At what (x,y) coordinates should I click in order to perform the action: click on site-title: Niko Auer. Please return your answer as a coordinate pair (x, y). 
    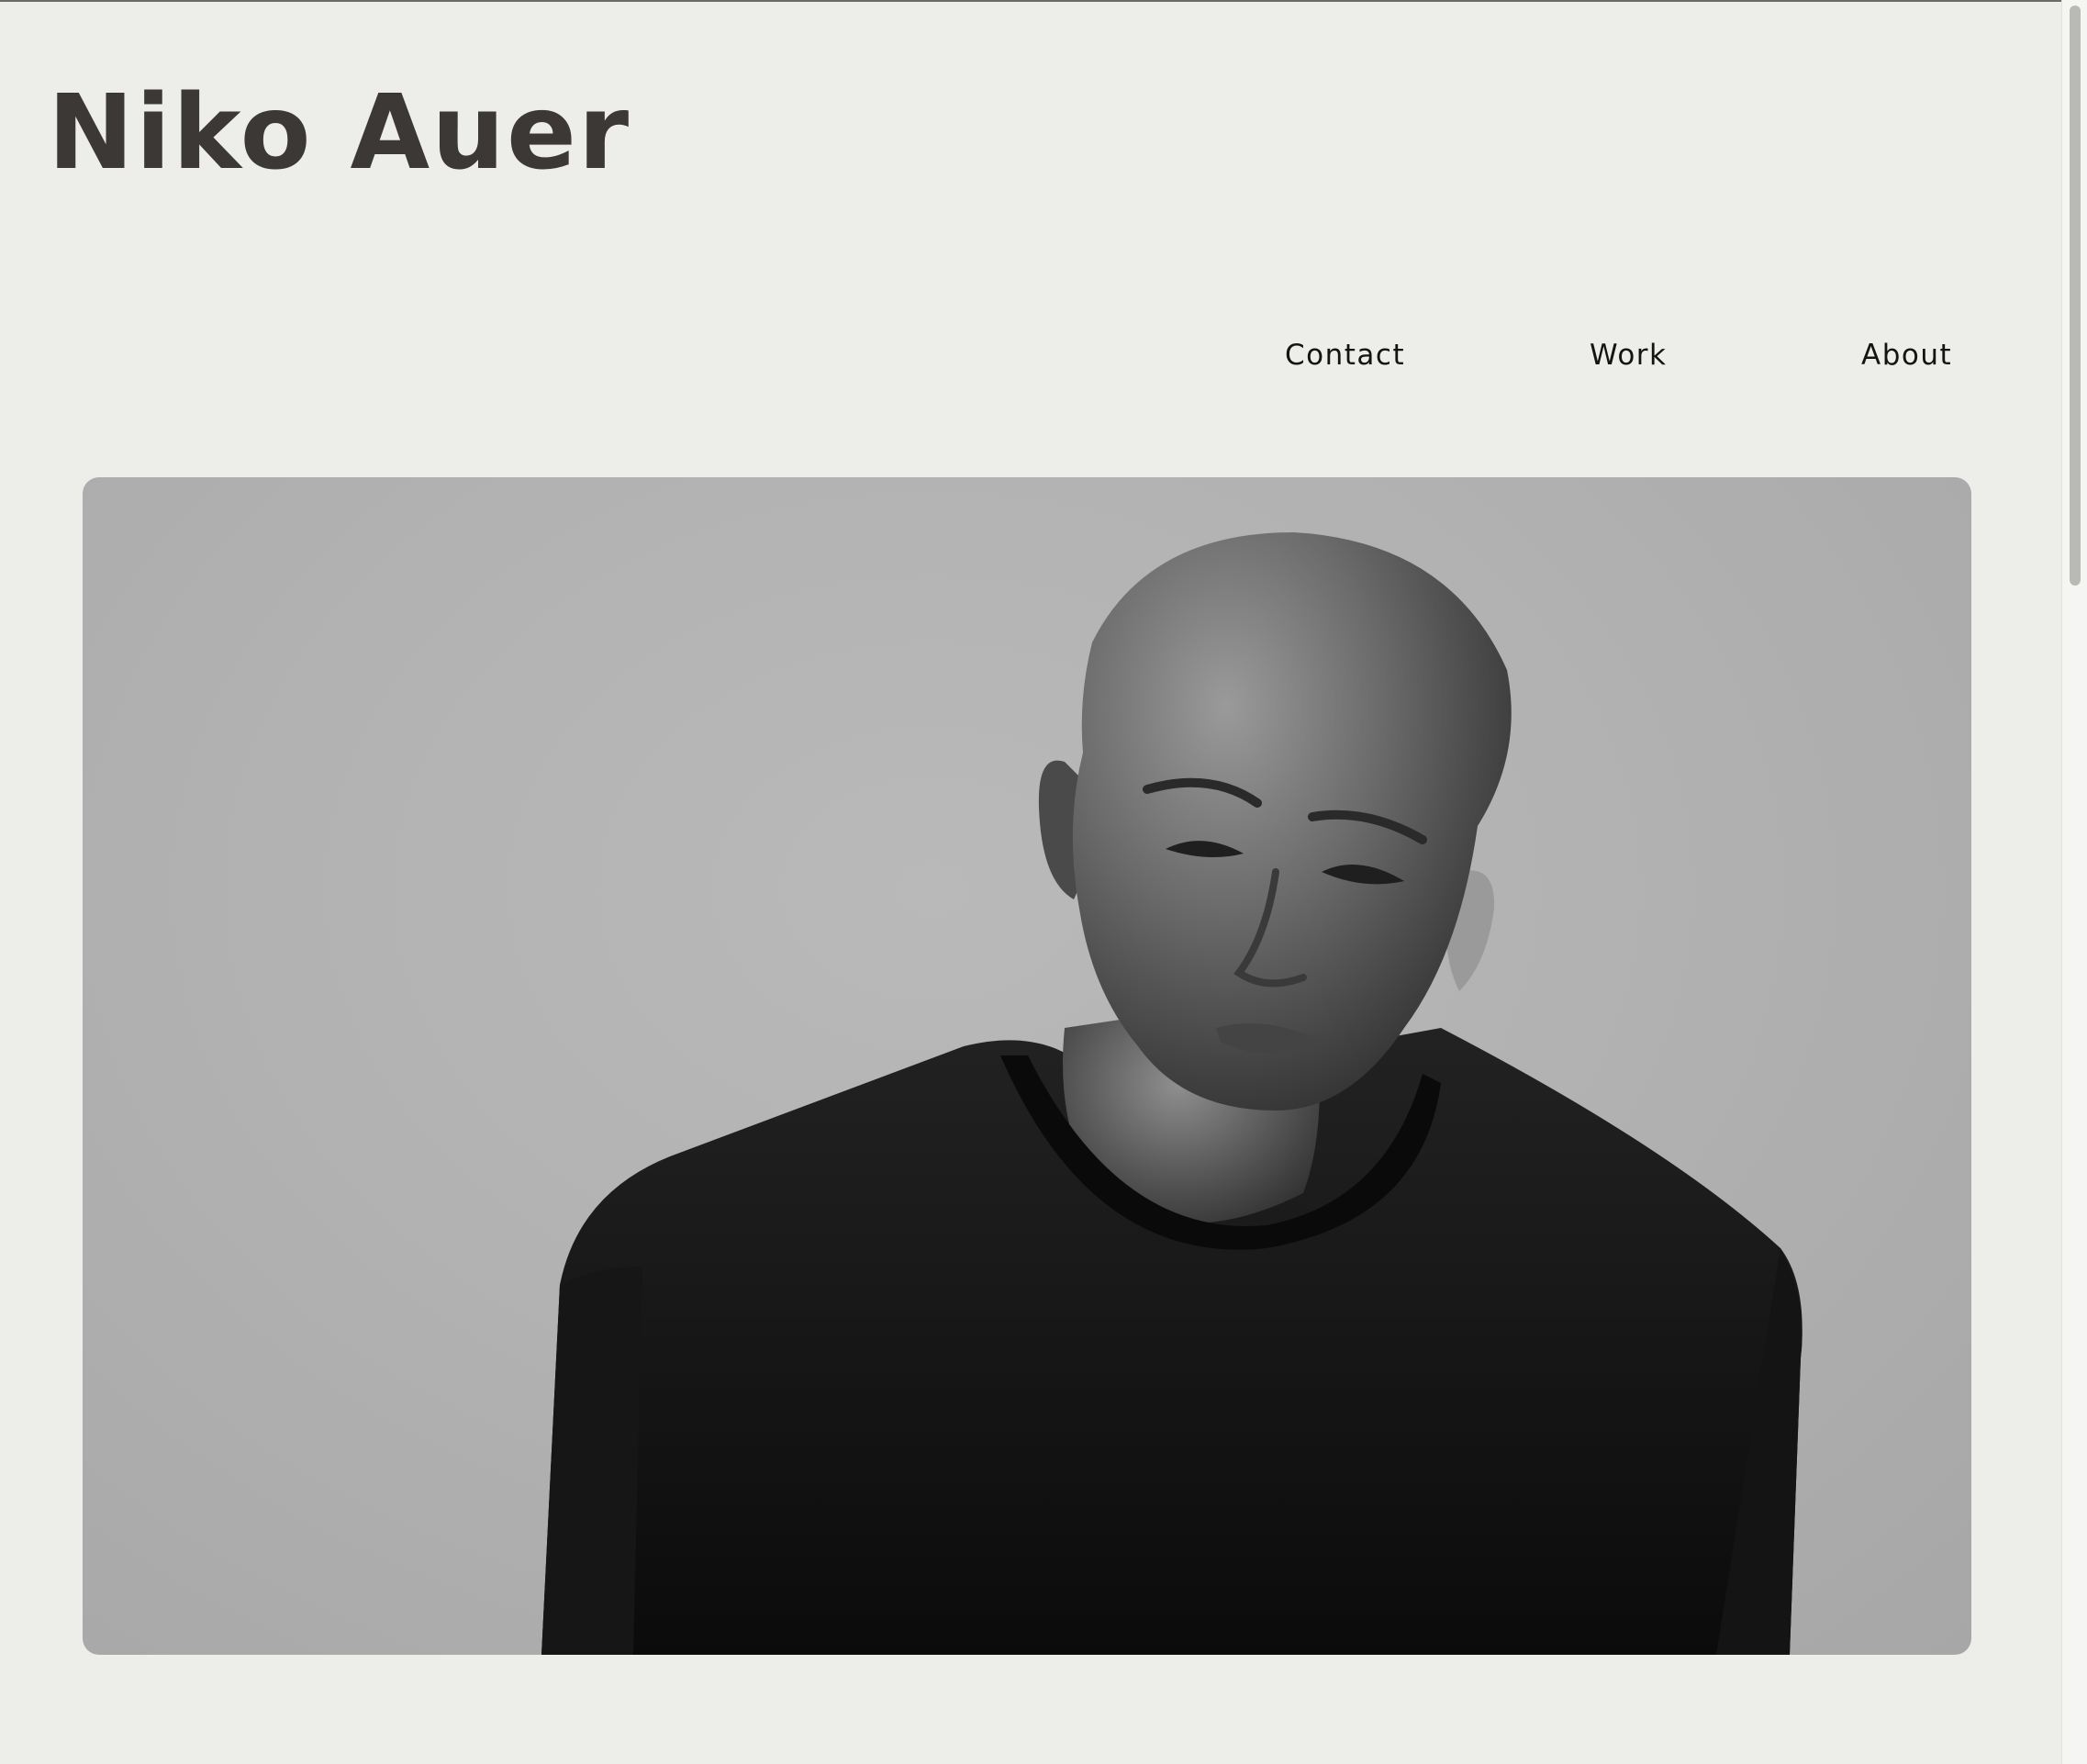
    Looking at the image, I should click on (339, 133).